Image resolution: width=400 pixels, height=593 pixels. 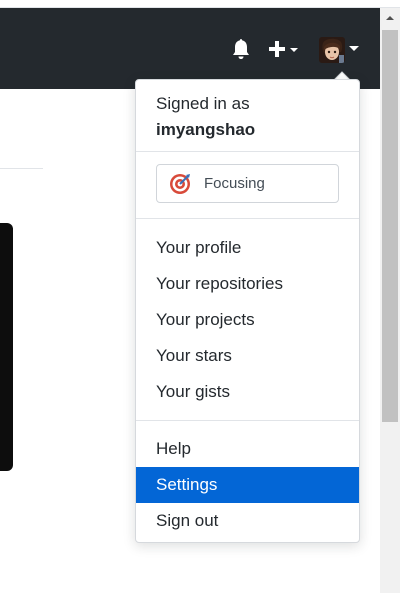 I want to click on user-menu-button, so click(x=340, y=50).